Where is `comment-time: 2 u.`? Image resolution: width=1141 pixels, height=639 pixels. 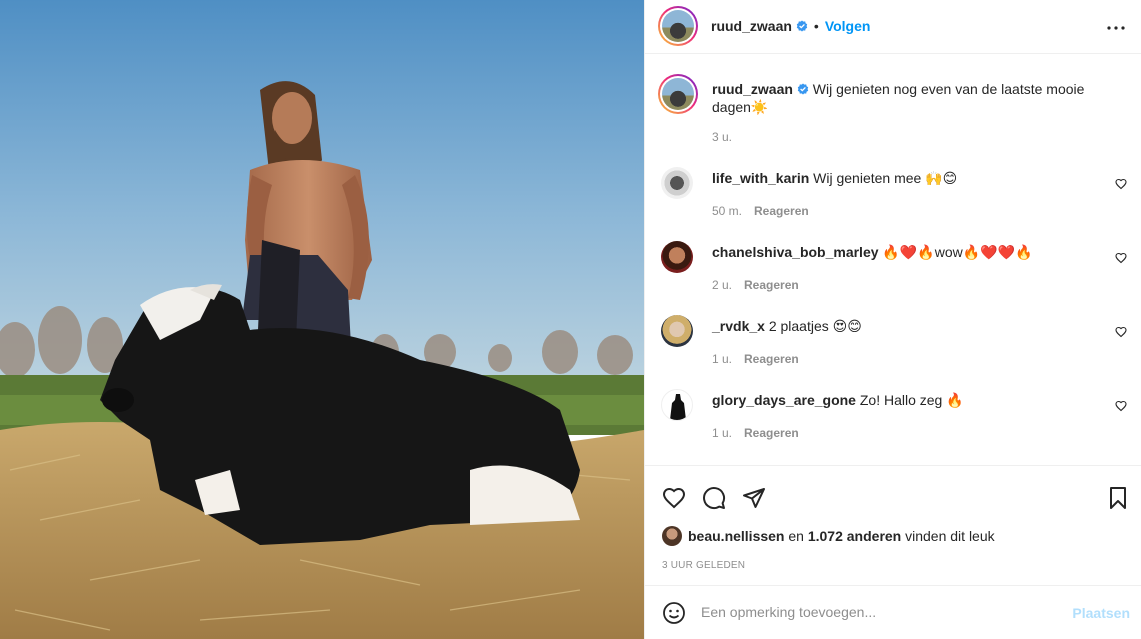 comment-time: 2 u. is located at coordinates (722, 285).